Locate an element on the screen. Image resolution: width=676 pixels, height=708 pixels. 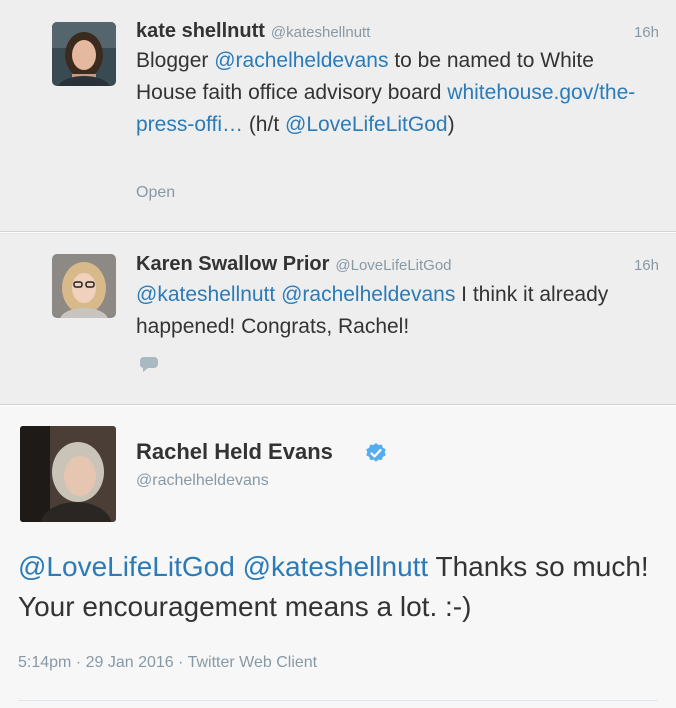
text-part: (h/t is located at coordinates (263, 124).